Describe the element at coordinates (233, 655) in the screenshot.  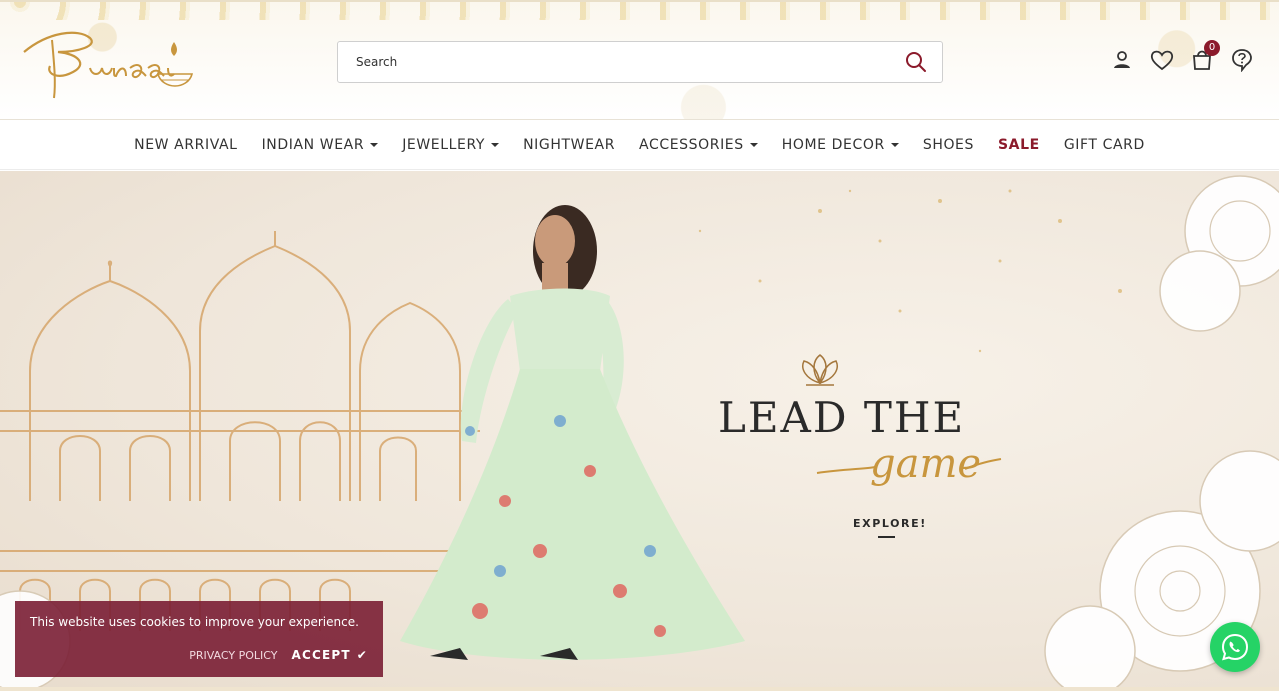
I see `privacy-policy-link: PRIVACY POLICY` at that location.